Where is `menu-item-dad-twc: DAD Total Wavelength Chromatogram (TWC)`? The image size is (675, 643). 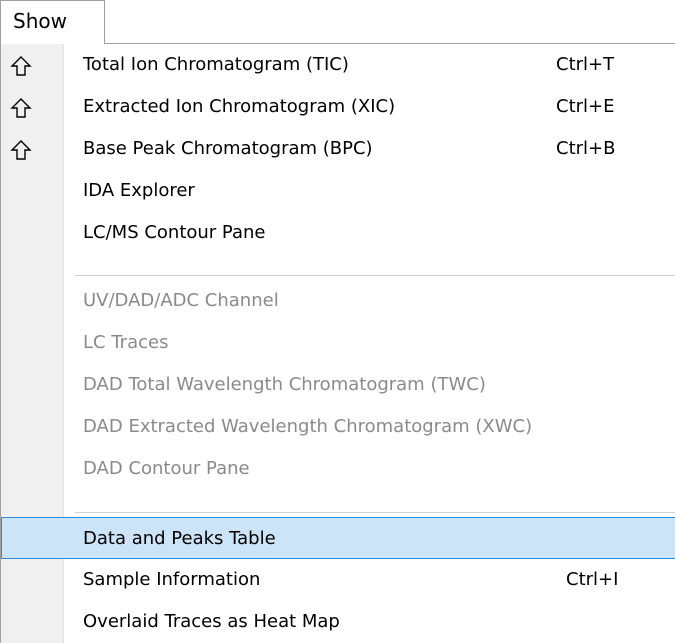 menu-item-dad-twc: DAD Total Wavelength Chromatogram (TWC) is located at coordinates (338, 385).